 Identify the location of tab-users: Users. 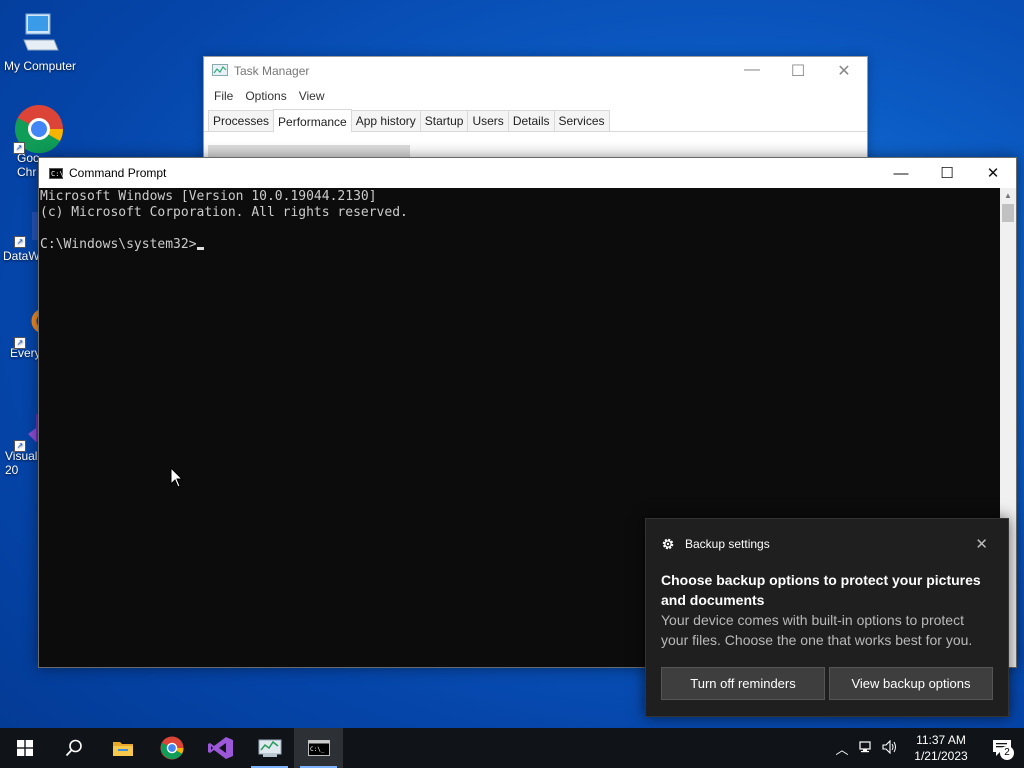
(488, 120).